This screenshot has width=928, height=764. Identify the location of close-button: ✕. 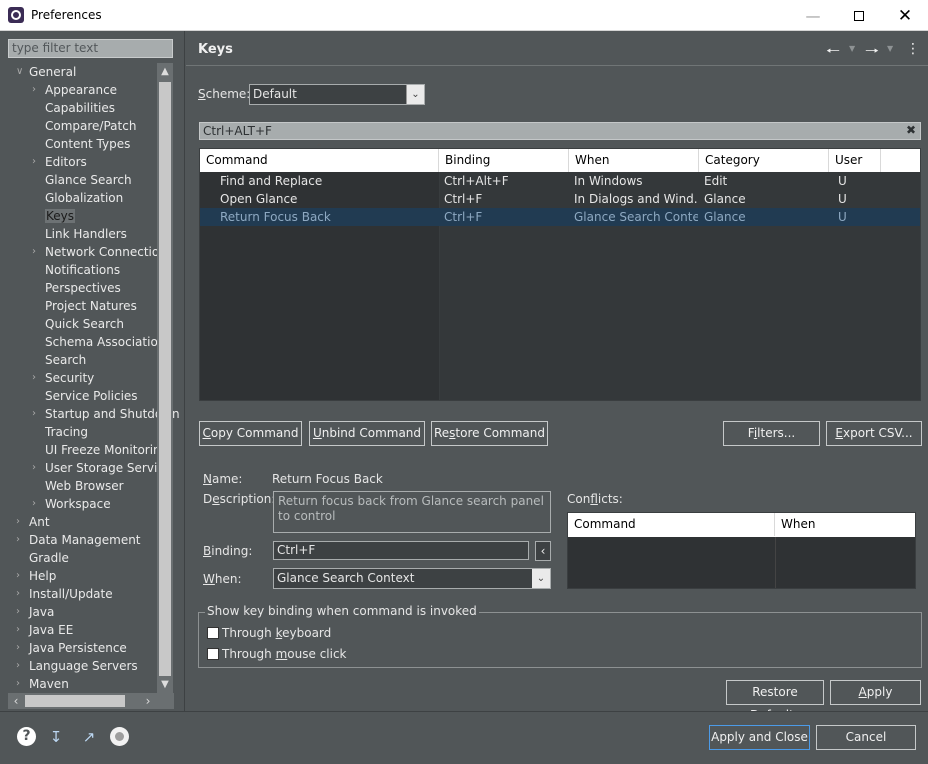
(905, 15).